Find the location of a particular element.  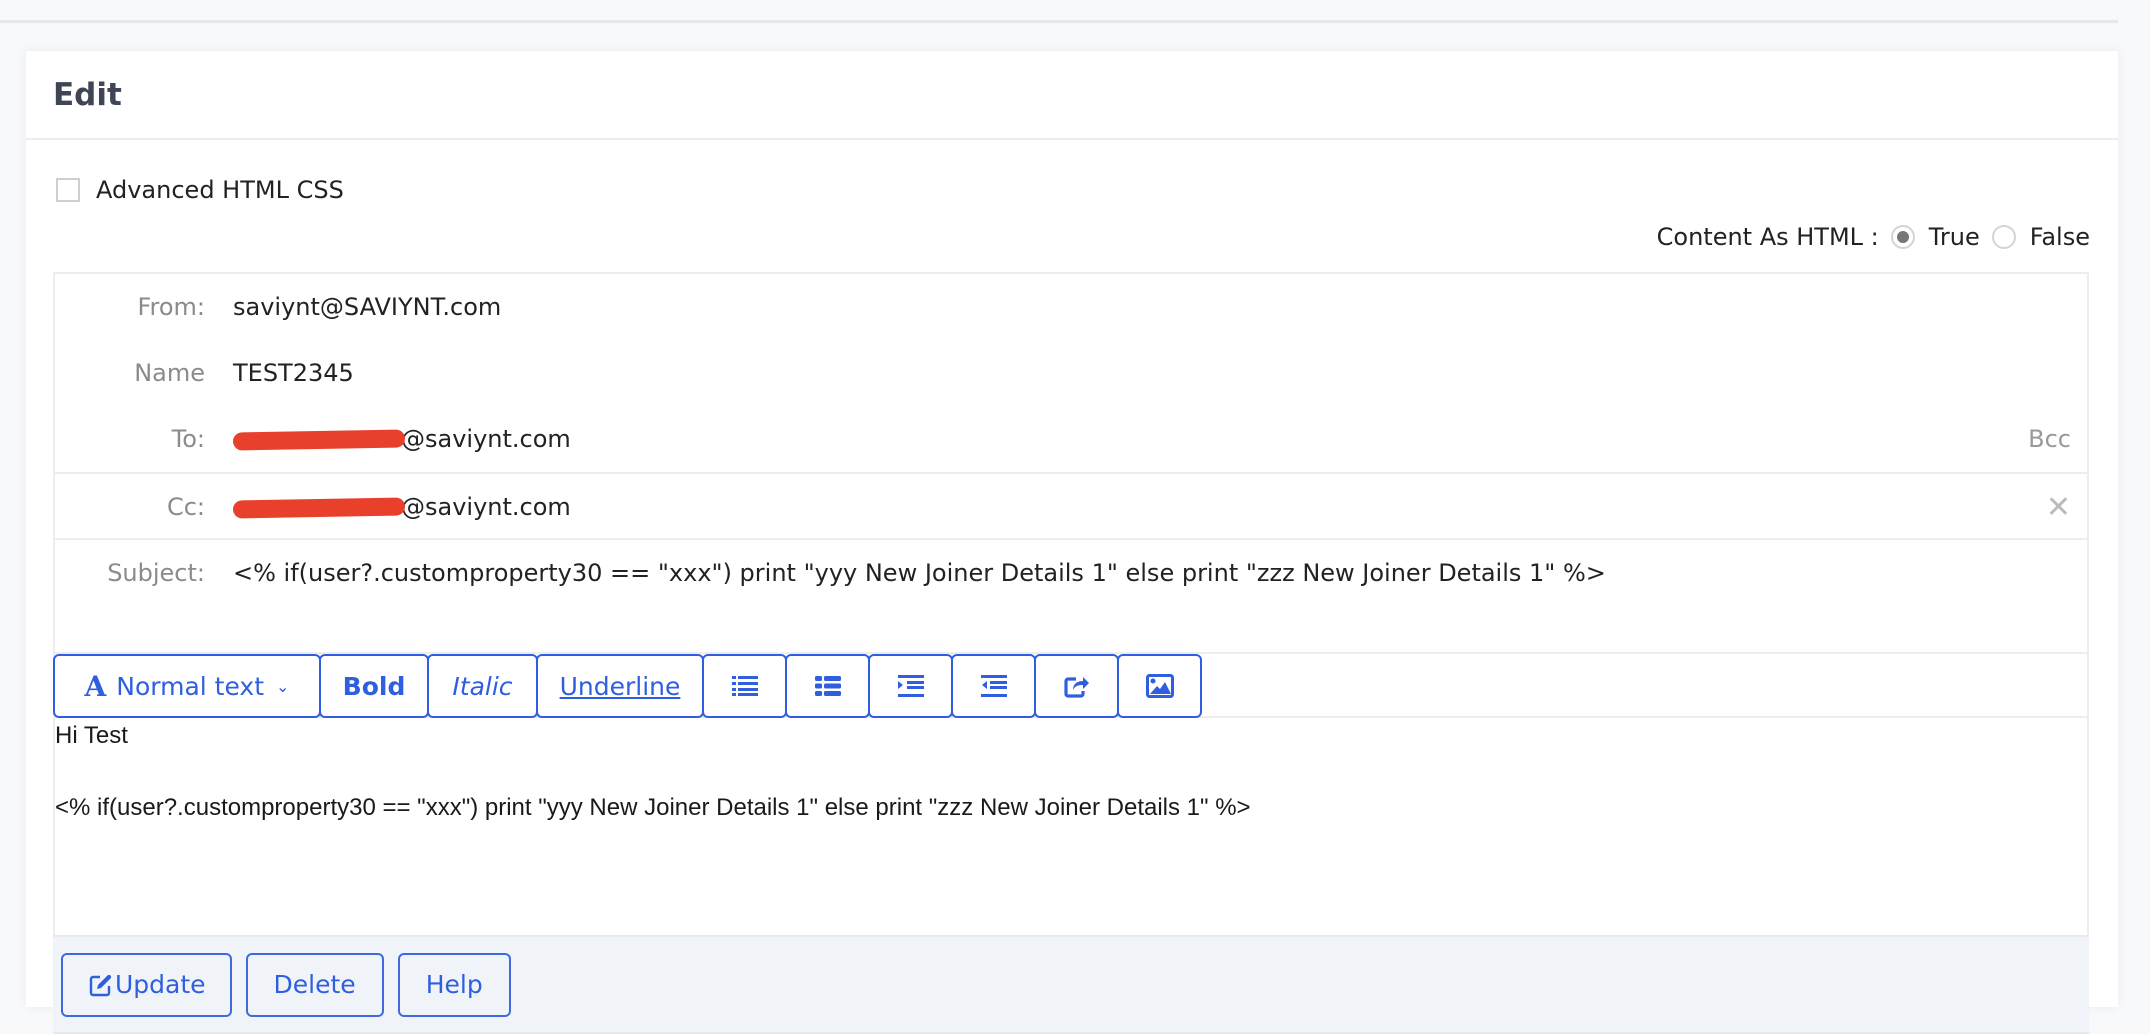

cc-field: @saviynt.com is located at coordinates (1159, 507).